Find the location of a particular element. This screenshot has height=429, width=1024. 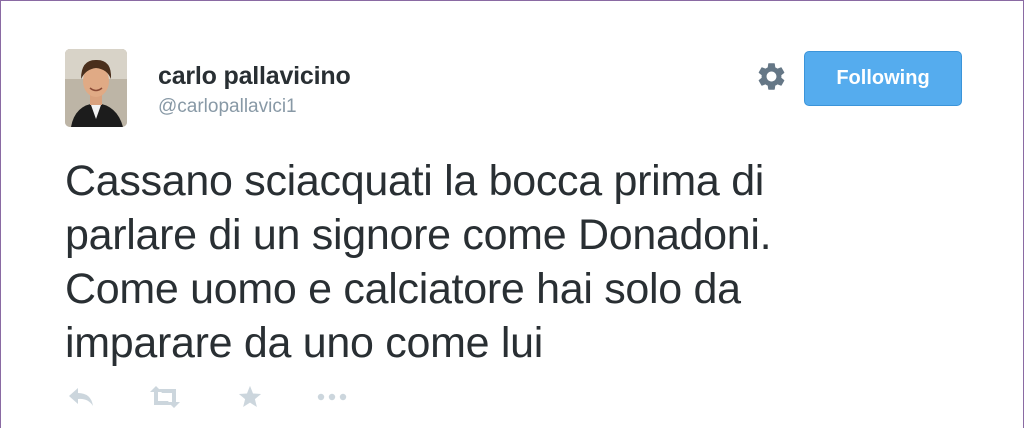

retweet-icon is located at coordinates (165, 399).